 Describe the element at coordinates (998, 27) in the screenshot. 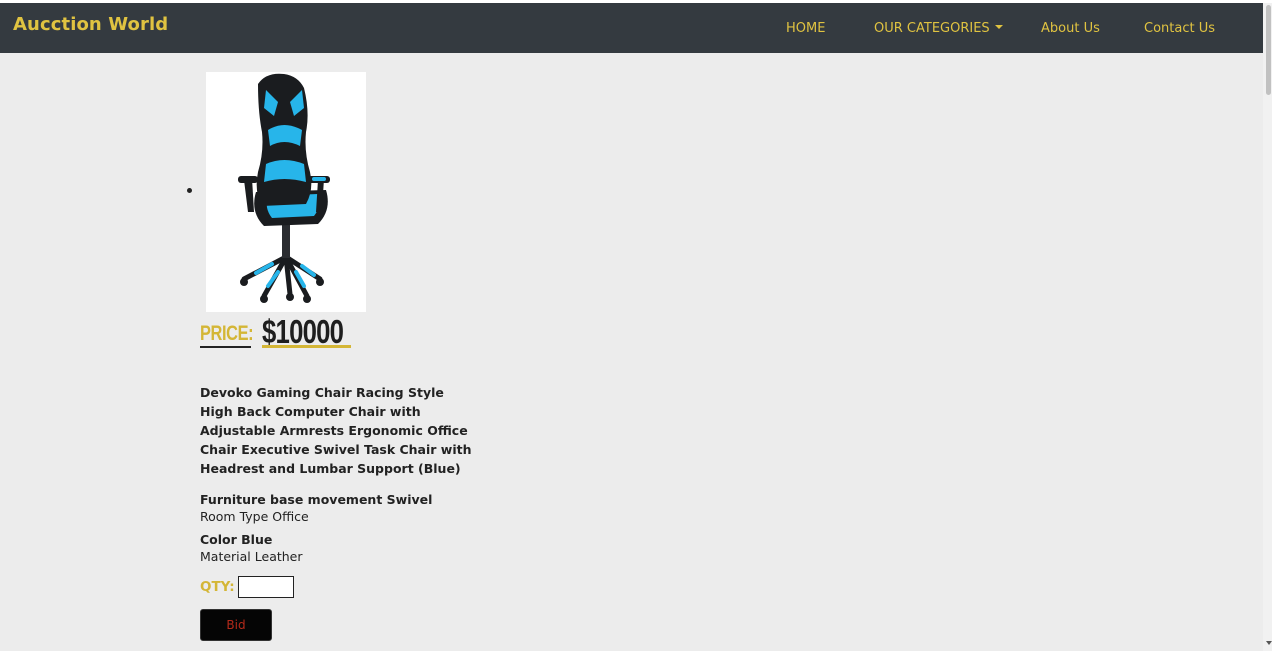

I see `chevron-down-icon` at that location.